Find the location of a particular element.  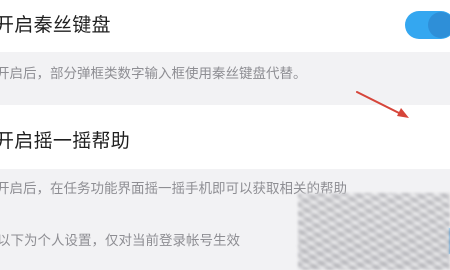

annotation-arrow-icon is located at coordinates (382, 104).